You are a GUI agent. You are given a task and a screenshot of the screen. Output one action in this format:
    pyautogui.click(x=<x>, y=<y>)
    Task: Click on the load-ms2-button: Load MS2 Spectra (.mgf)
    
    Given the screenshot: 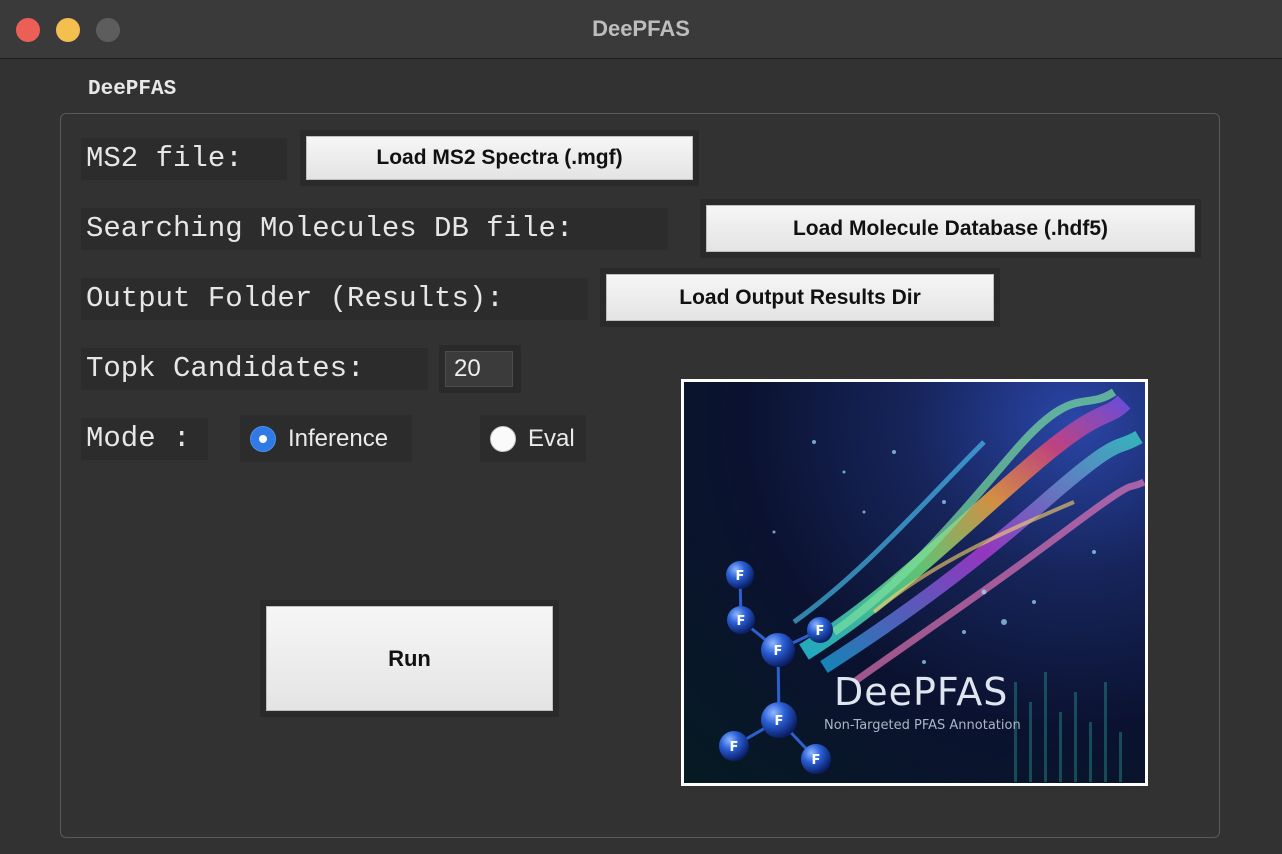 What is the action you would take?
    pyautogui.click(x=499, y=158)
    